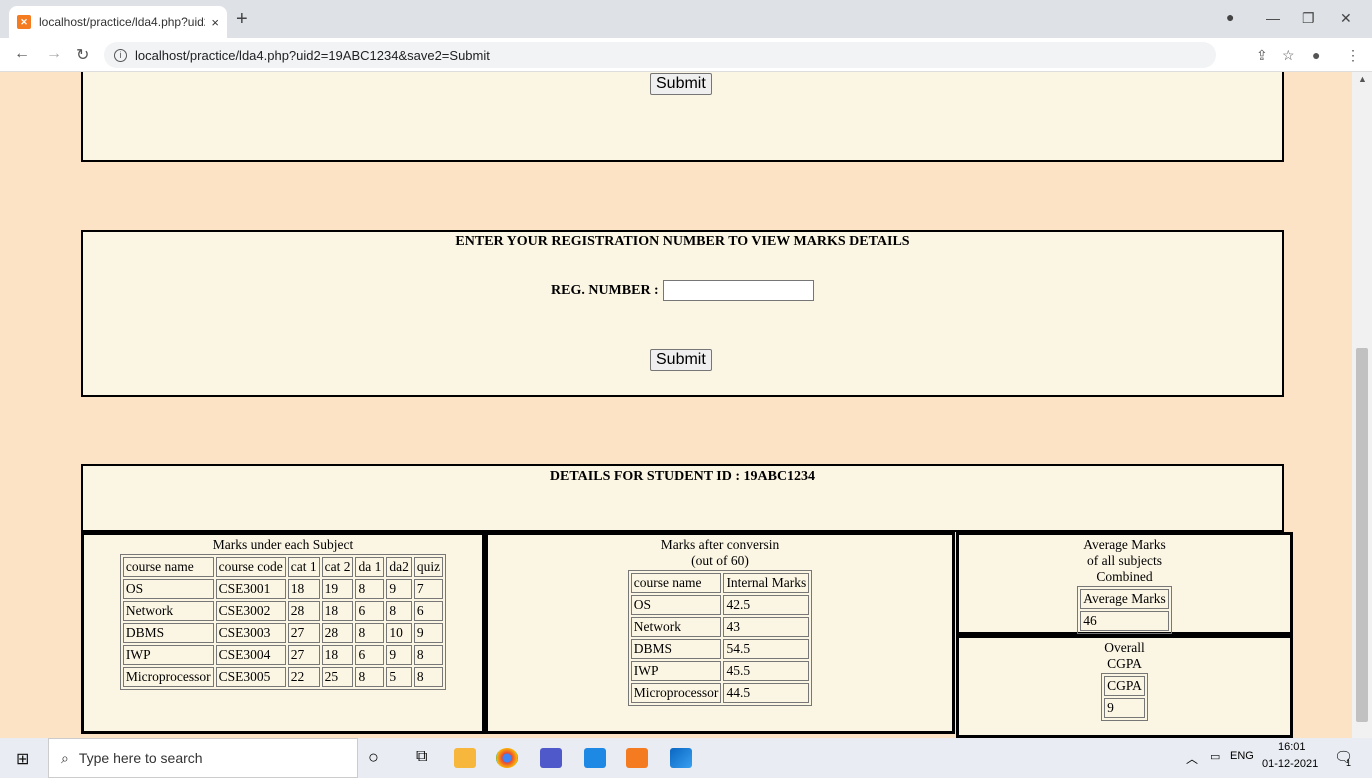 Image resolution: width=1372 pixels, height=778 pixels. Describe the element at coordinates (283, 633) in the screenshot. I see `table-row: DBMS CSE3003 27 28 8 10 9` at that location.